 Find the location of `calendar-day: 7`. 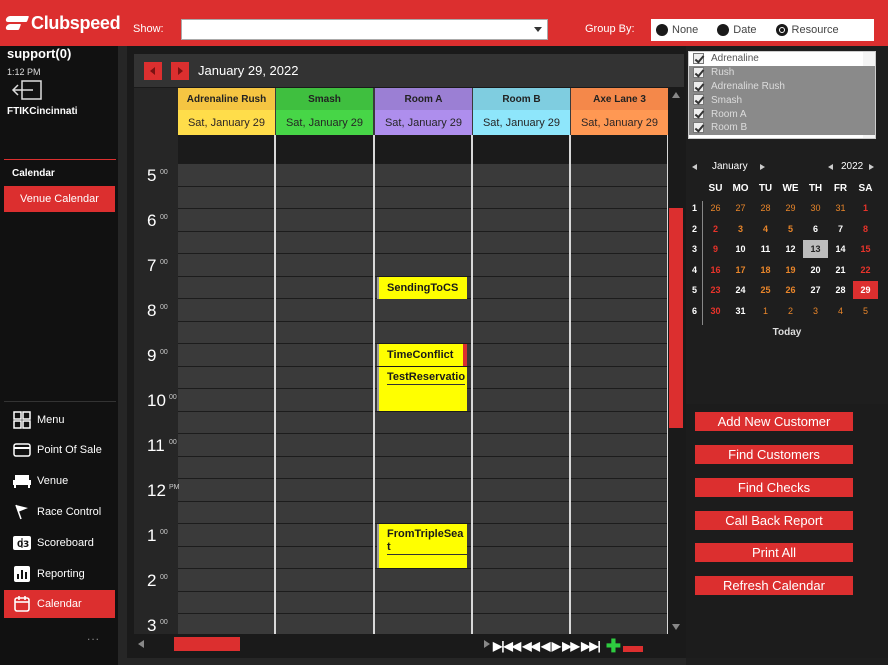

calendar-day: 7 is located at coordinates (840, 229).